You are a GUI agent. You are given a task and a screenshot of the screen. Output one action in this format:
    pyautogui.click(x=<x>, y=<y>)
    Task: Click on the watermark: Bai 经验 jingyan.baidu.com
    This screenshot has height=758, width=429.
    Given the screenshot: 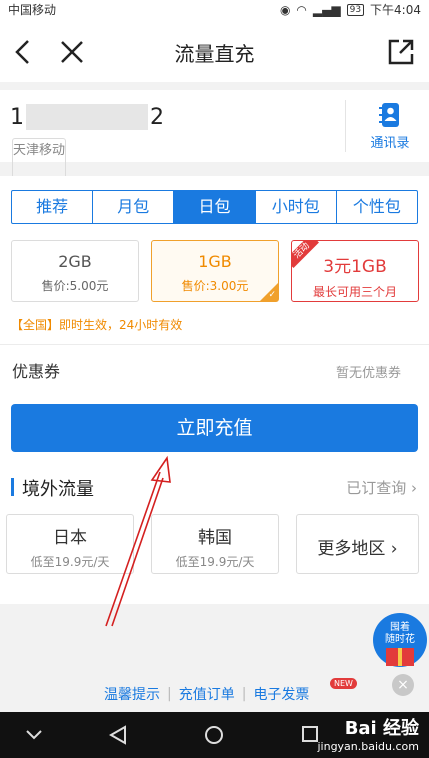 What is the action you would take?
    pyautogui.click(x=368, y=733)
    